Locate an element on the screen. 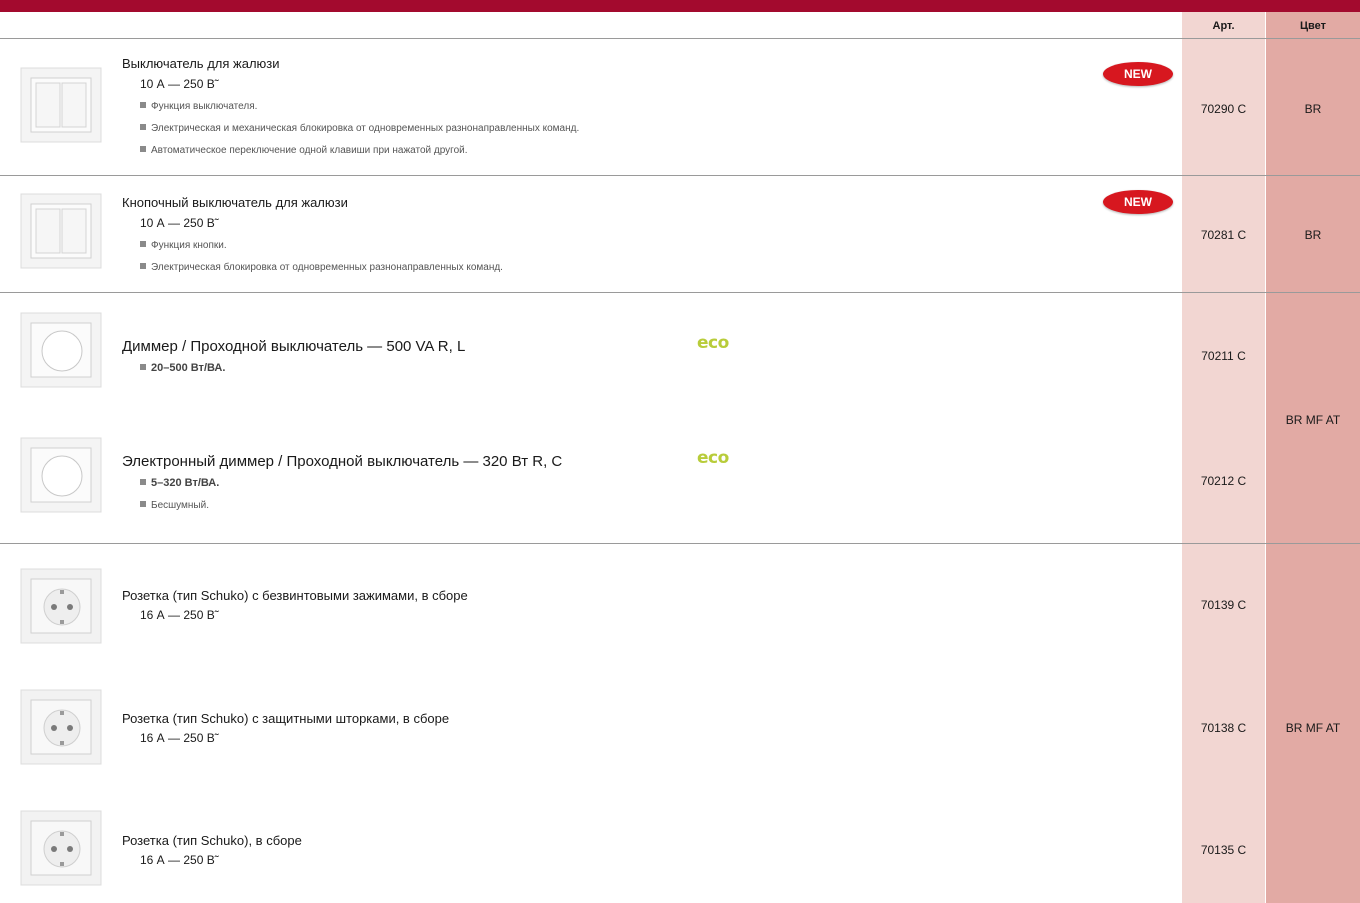 This screenshot has height=903, width=1360. article-number: 70138 C is located at coordinates (1223, 728).